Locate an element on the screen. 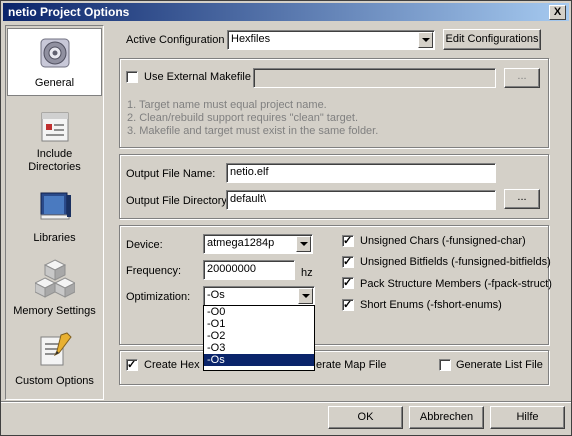  folder-doc-icon is located at coordinates (54, 127).